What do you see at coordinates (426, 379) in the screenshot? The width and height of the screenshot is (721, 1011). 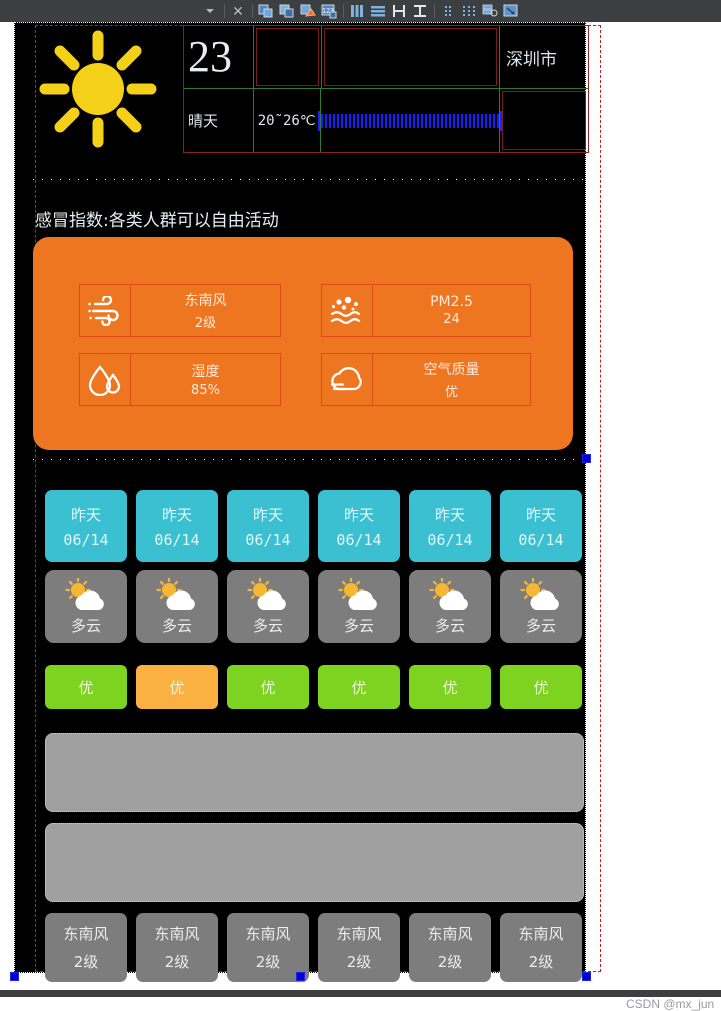 I see `metric-air-quality: 空气质量 优` at bounding box center [426, 379].